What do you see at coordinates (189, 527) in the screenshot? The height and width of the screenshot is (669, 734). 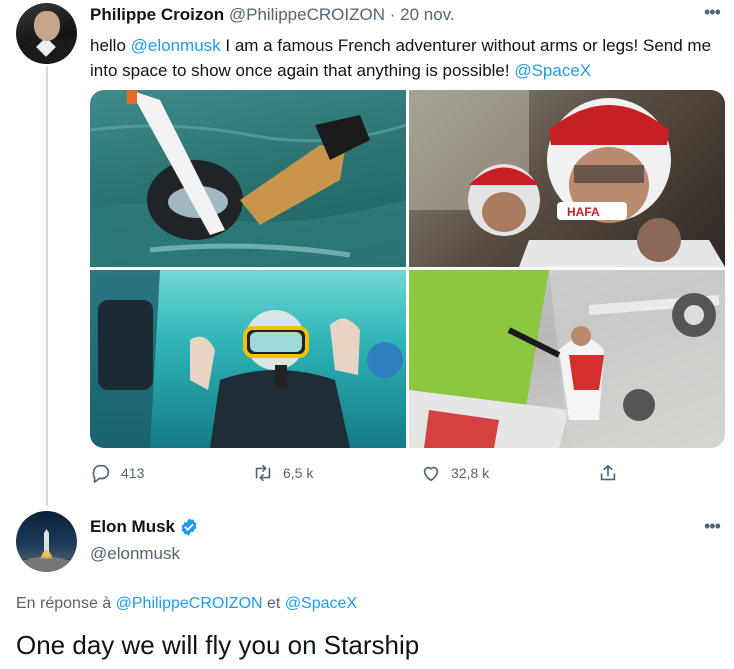 I see `verified-badge-icon` at bounding box center [189, 527].